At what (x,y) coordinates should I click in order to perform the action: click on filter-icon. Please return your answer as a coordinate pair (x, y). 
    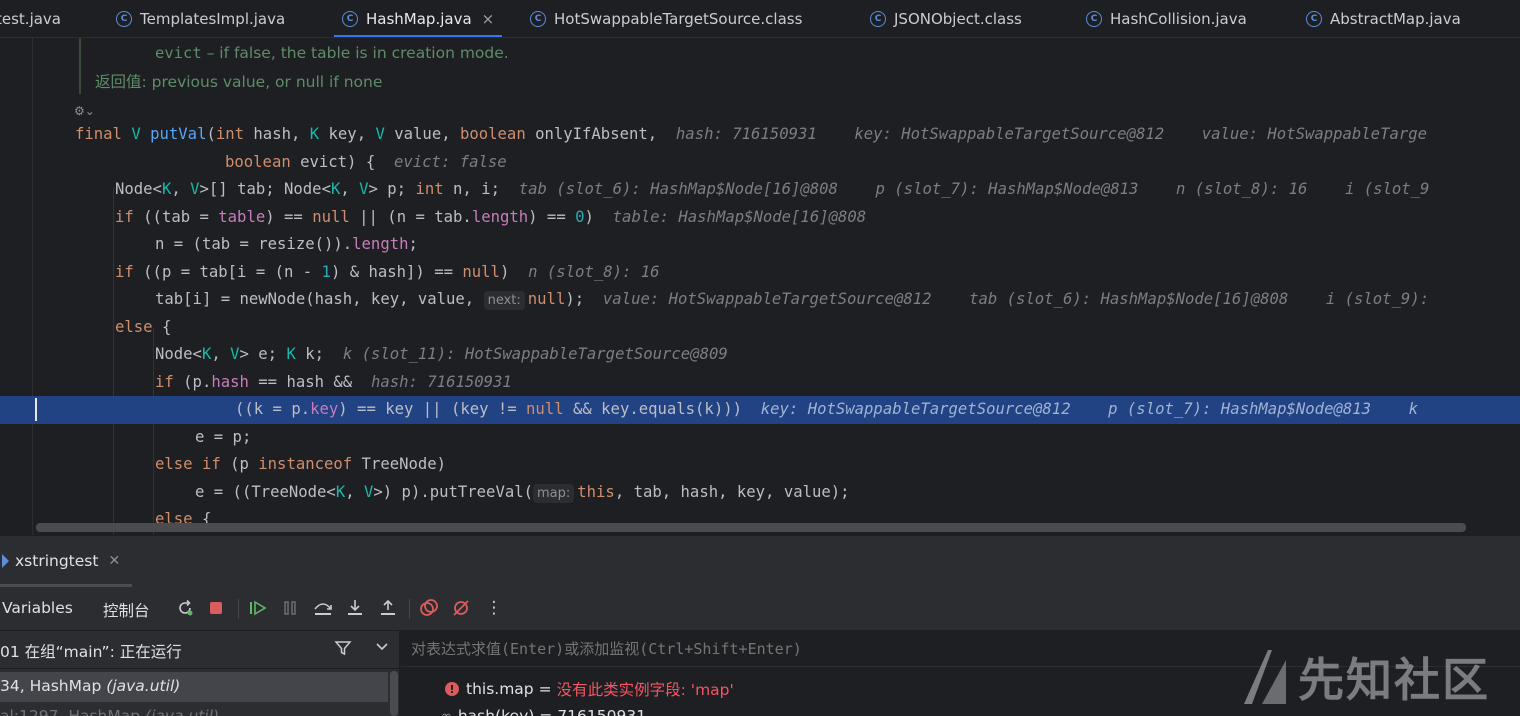
    Looking at the image, I should click on (343, 650).